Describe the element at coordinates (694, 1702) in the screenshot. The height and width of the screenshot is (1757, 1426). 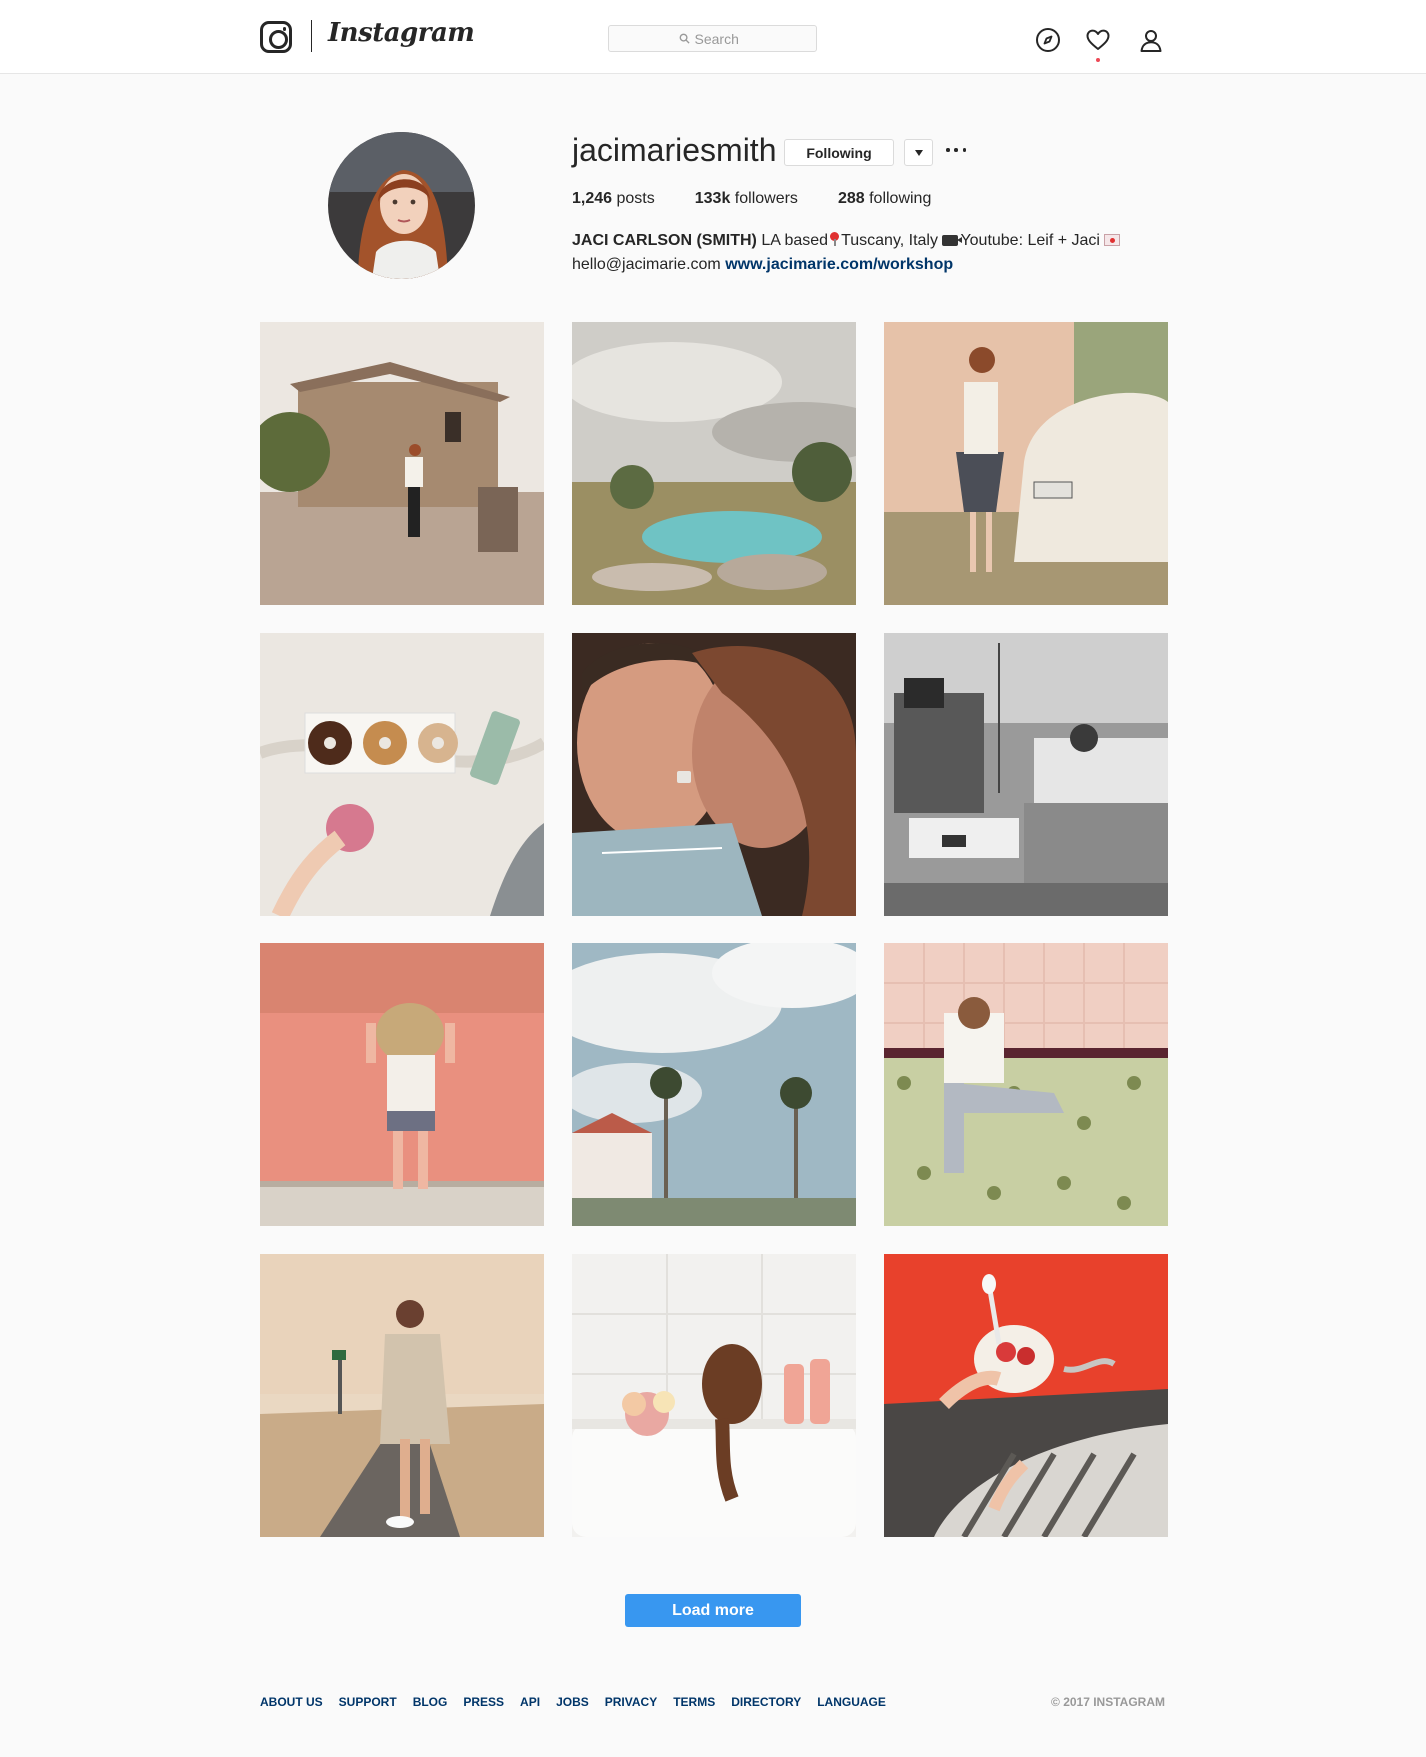
I see `footer-link-terms: TERMS` at that location.